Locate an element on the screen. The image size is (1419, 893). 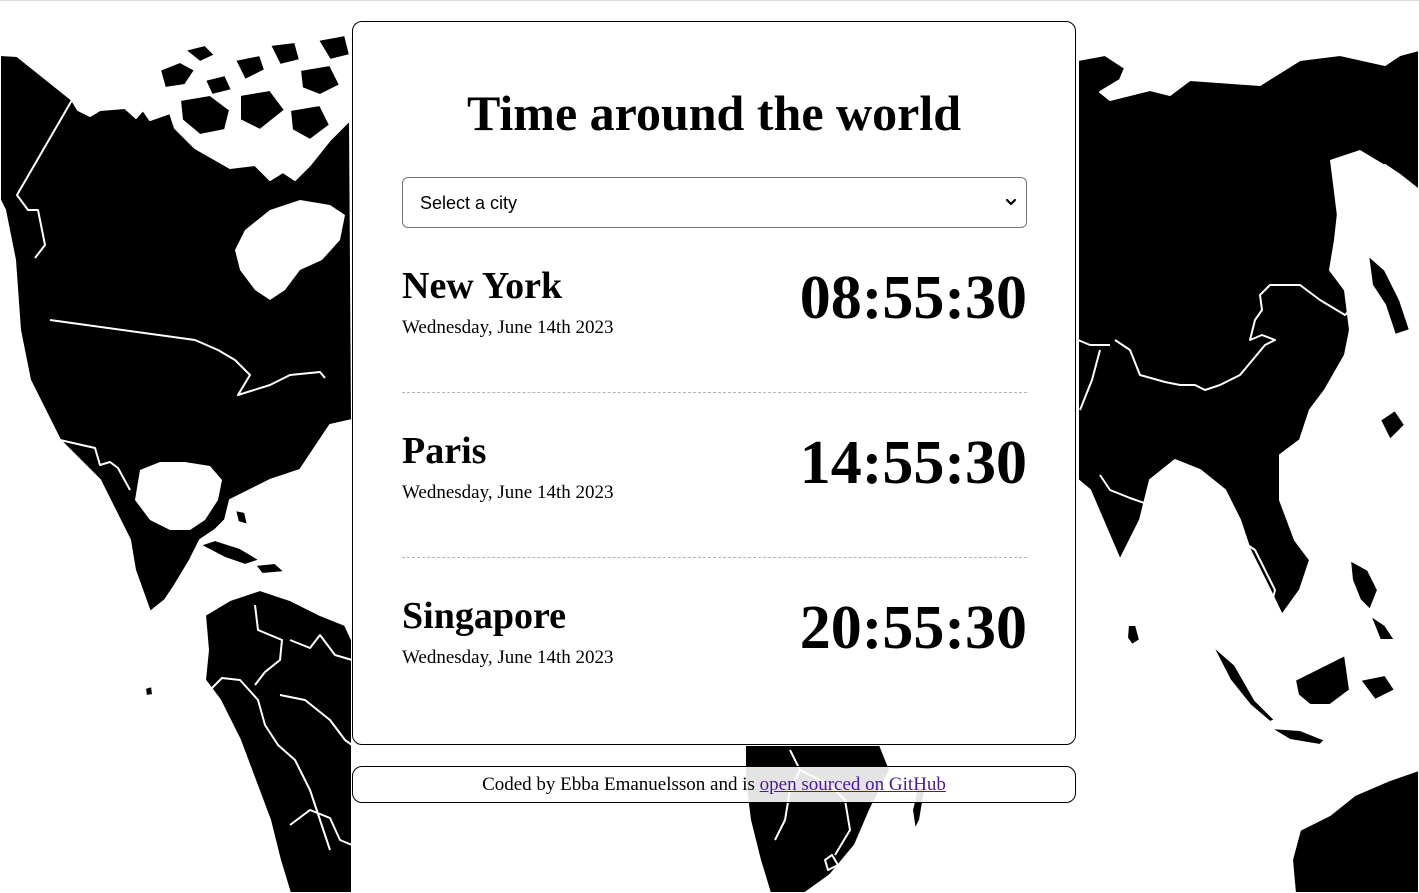
footer-text: Coded by Ebba Emanuelsson and is is located at coordinates (621, 784).